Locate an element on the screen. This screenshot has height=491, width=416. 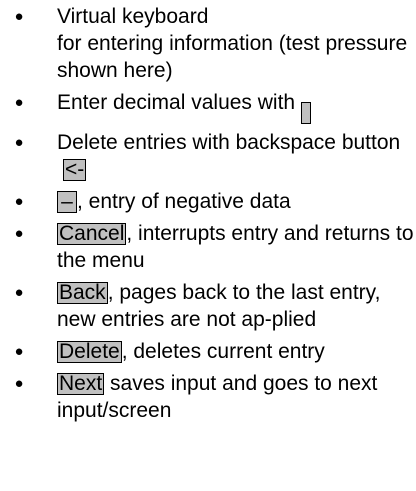
item-text: , entry of negative data is located at coordinates (184, 201).